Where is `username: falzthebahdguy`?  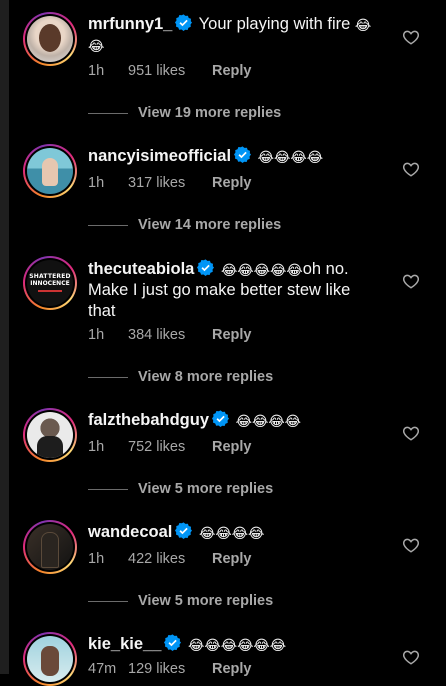 username: falzthebahdguy is located at coordinates (148, 420).